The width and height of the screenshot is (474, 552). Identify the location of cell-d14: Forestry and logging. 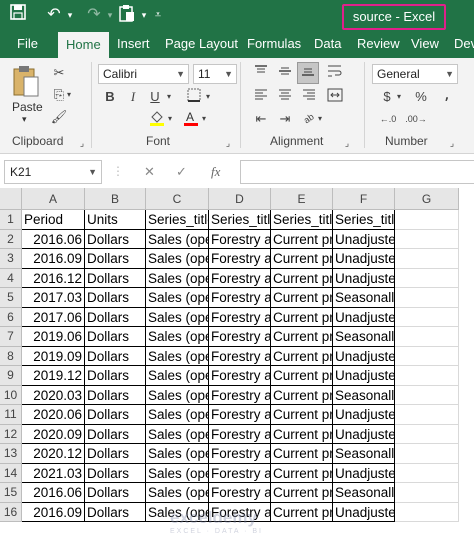
(240, 473).